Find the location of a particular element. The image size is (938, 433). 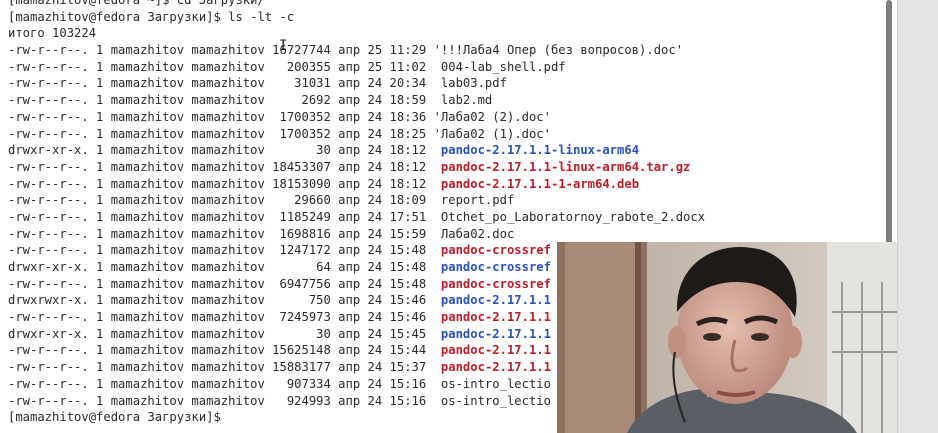

terminal-text: [mamazhitov@fedora Загрузки]$ ls -lt -c is located at coordinates (151, 16).